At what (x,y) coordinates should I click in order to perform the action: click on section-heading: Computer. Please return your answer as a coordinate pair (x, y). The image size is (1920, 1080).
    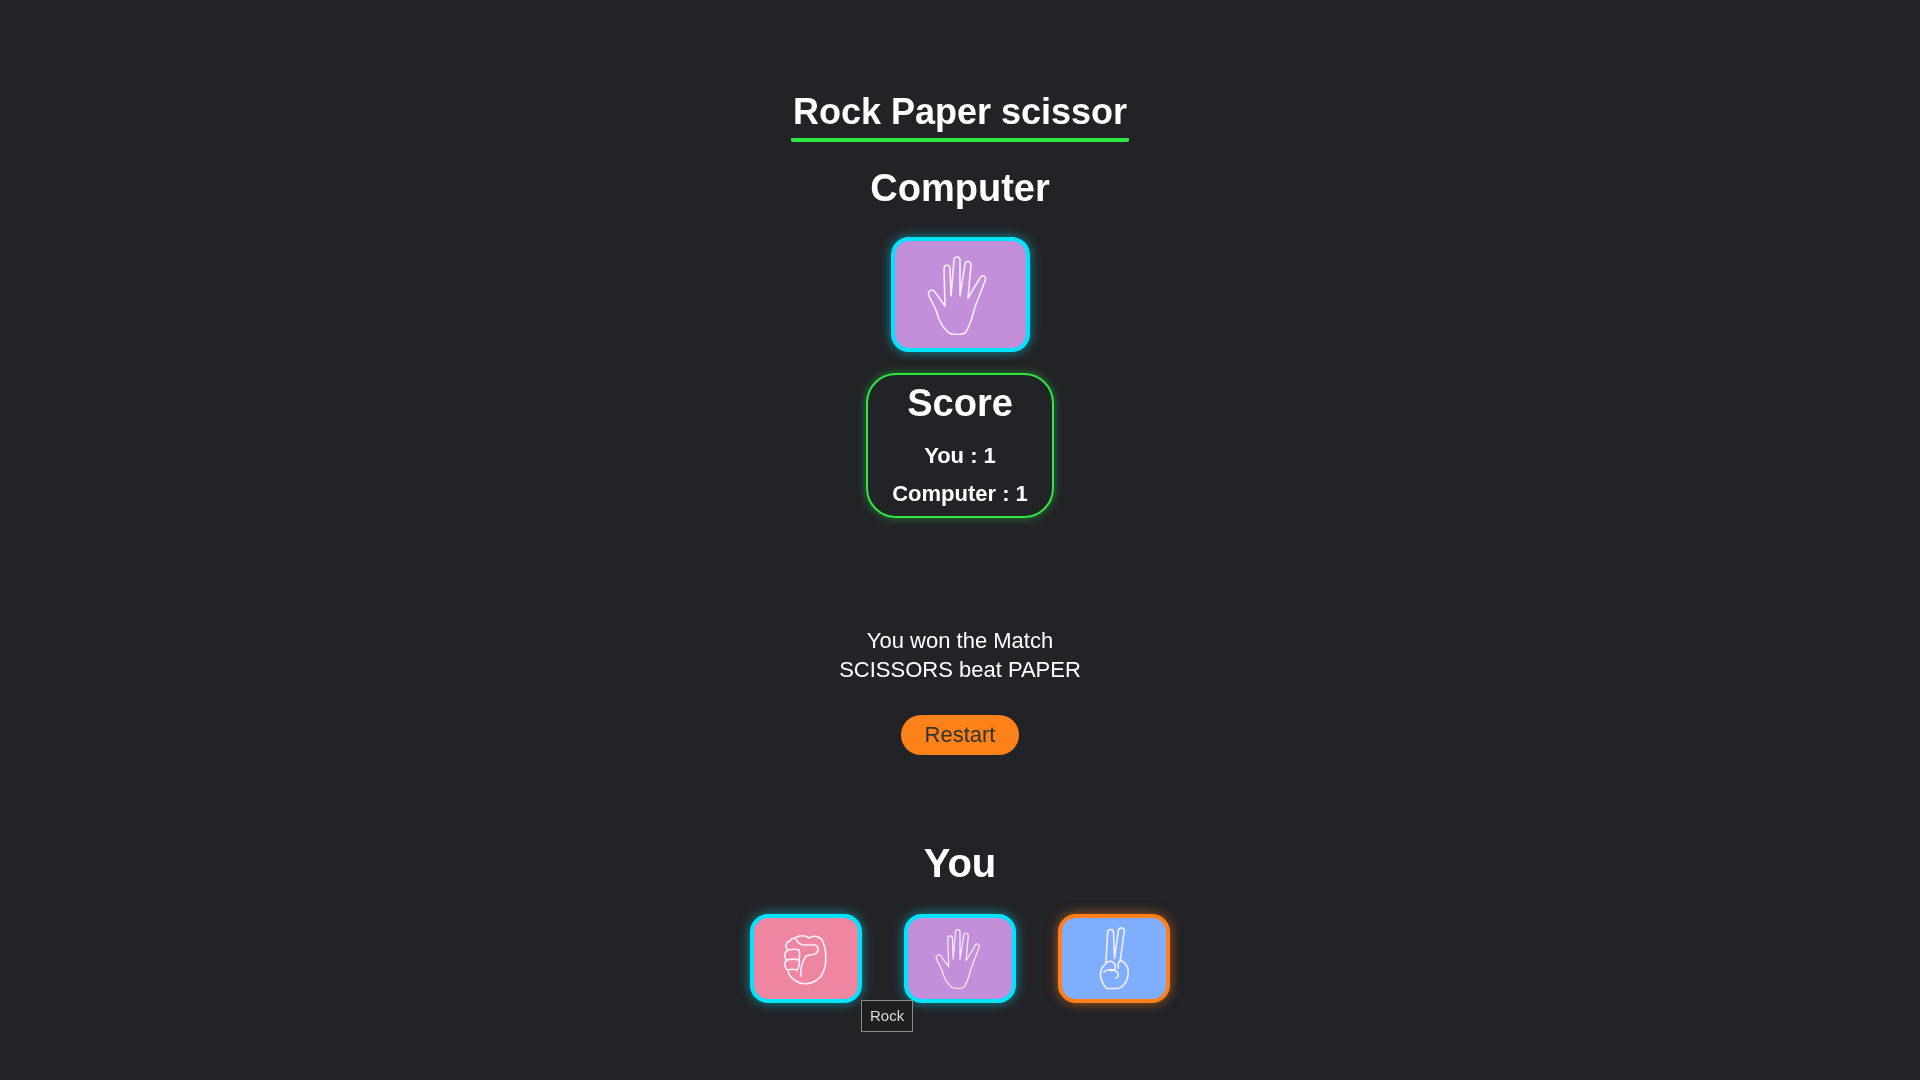
    Looking at the image, I should click on (960, 188).